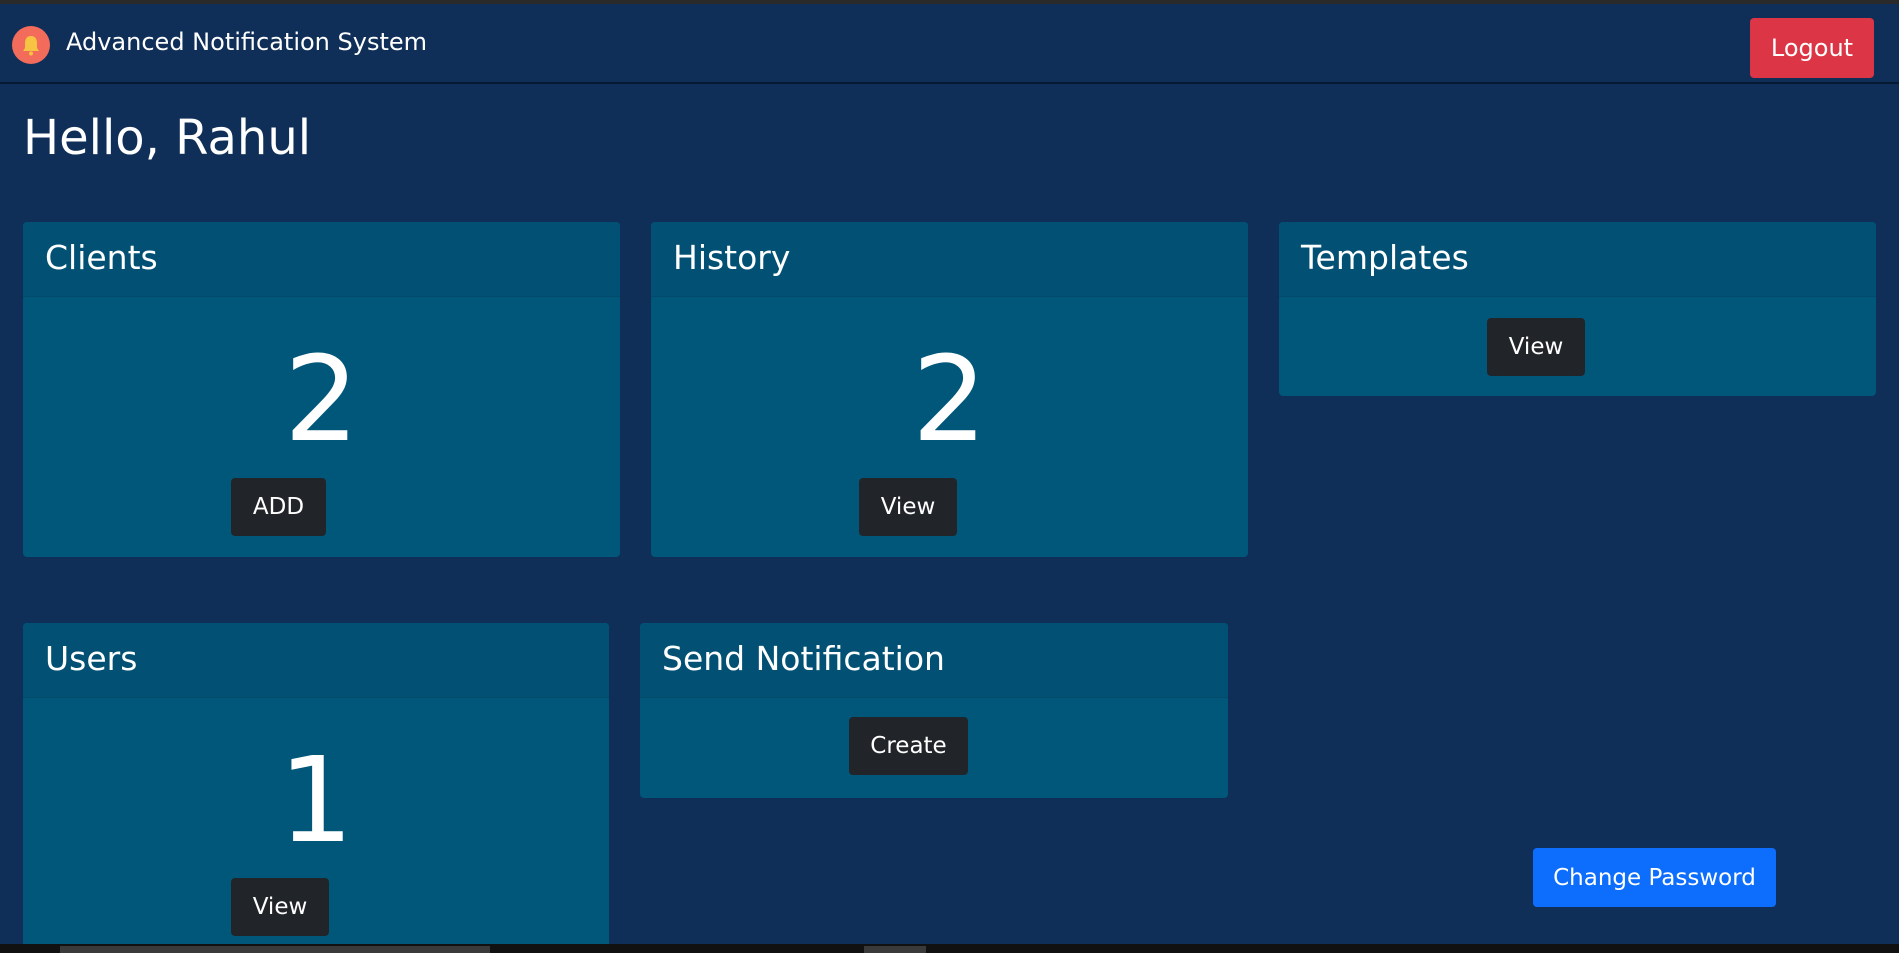 This screenshot has width=1899, height=953. Describe the element at coordinates (316, 660) in the screenshot. I see `users-card-header: Users` at that location.